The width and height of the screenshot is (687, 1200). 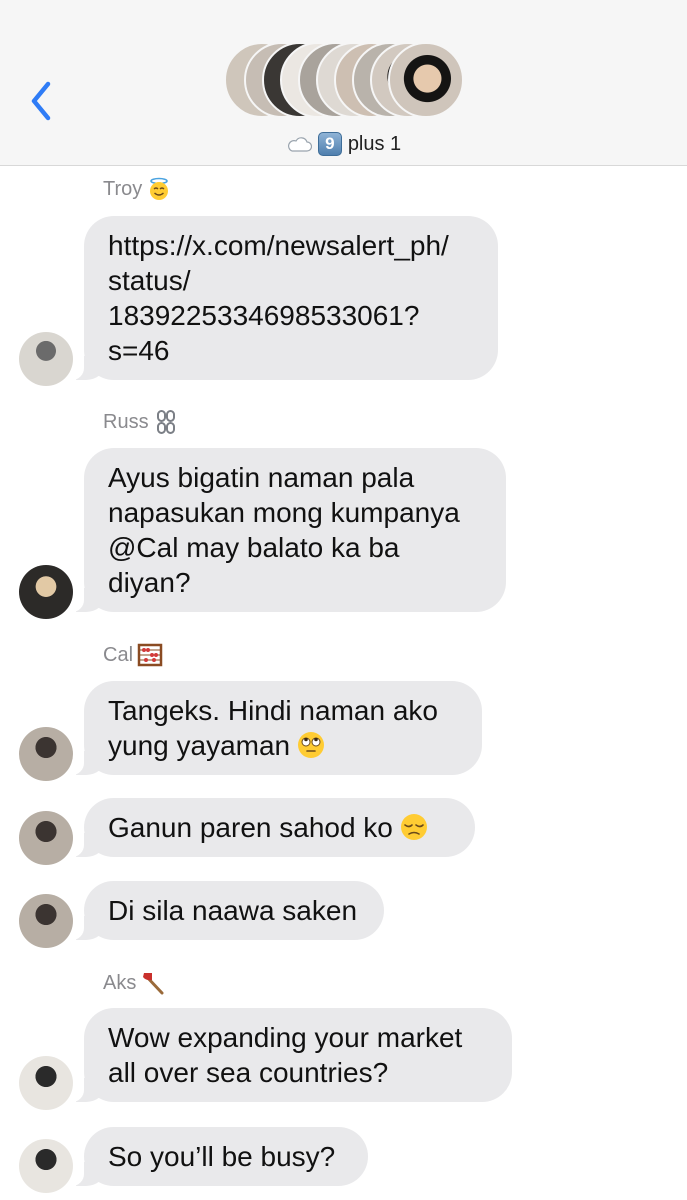 I want to click on smiling-face-with-halo-icon, so click(x=159, y=188).